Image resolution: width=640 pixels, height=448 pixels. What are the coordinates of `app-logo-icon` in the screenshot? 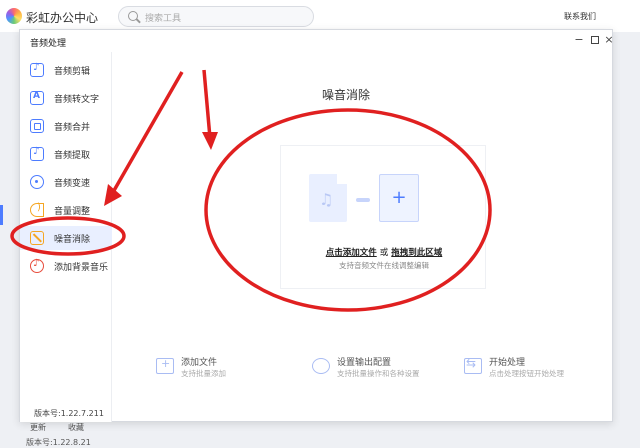 It's located at (14, 16).